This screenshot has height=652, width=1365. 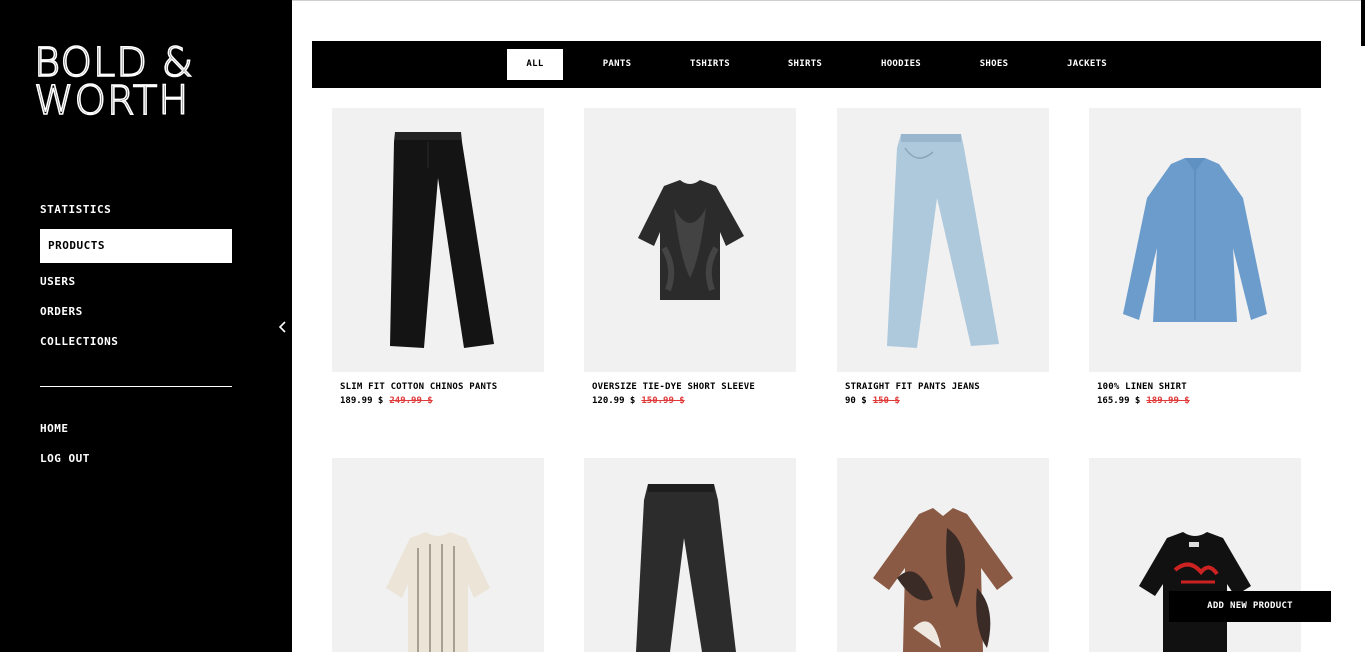 What do you see at coordinates (943, 240) in the screenshot?
I see `product-image-light-blue-jeans` at bounding box center [943, 240].